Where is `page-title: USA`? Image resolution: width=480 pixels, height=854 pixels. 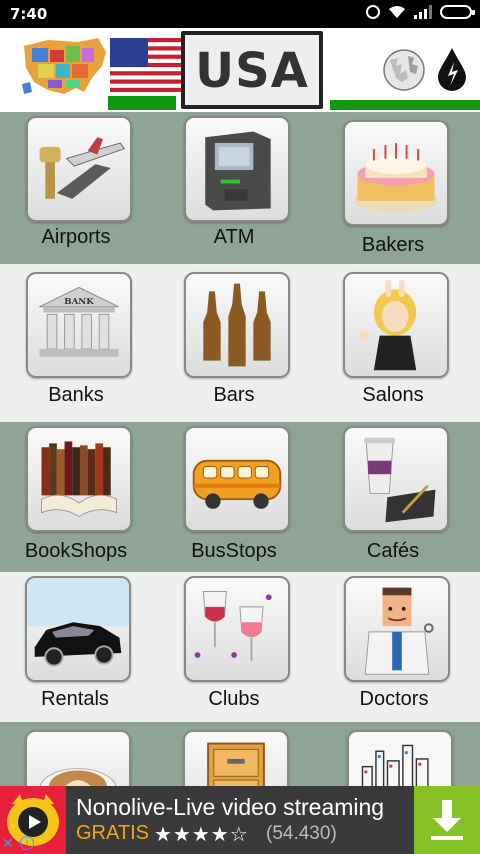
page-title: USA is located at coordinates (252, 71).